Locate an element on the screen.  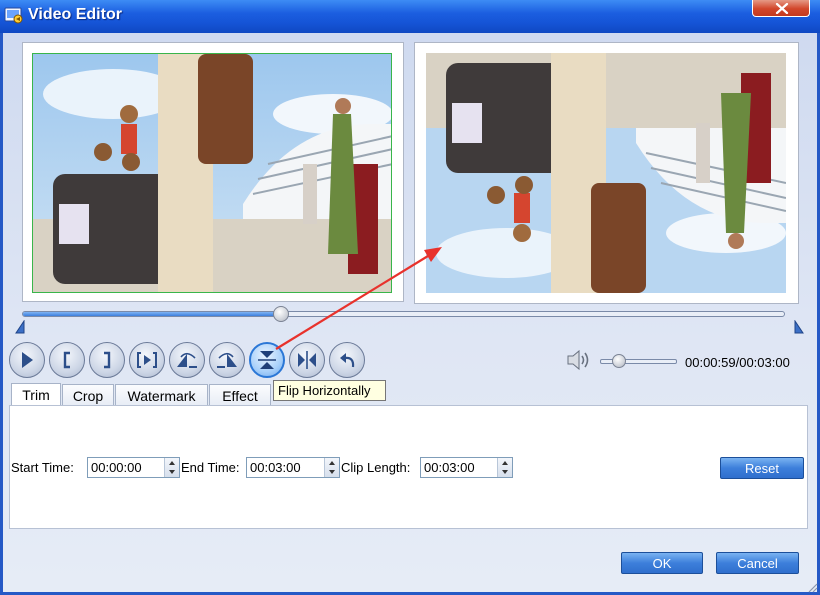
title-bar: Video Editor is located at coordinates (410, 16).